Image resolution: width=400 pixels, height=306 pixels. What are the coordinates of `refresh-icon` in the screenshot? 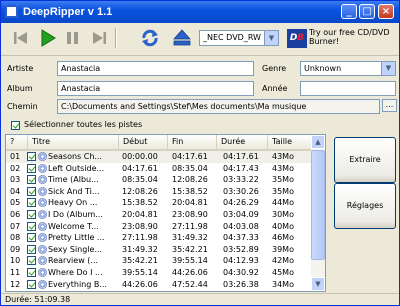 It's located at (150, 38).